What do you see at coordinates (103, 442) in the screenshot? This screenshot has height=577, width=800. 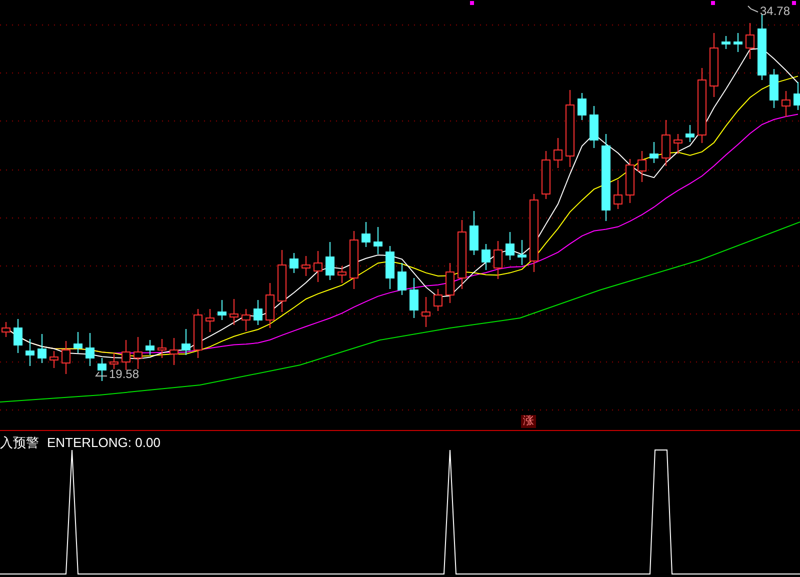 I see `indicator-reading: ENTERLONG: 0.00` at bounding box center [103, 442].